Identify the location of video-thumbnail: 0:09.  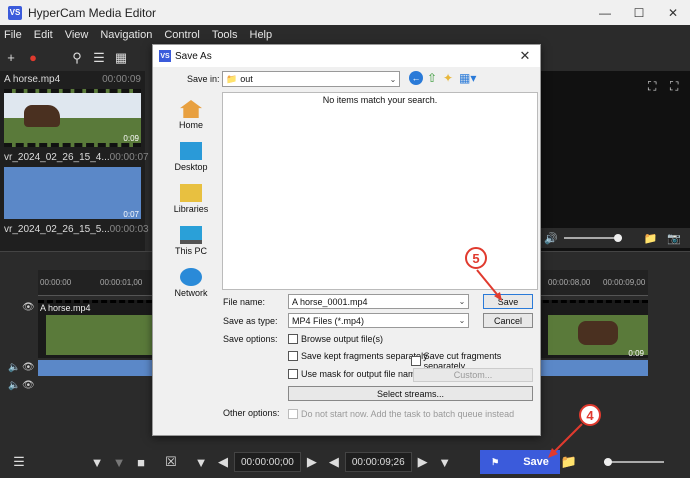
(72, 118).